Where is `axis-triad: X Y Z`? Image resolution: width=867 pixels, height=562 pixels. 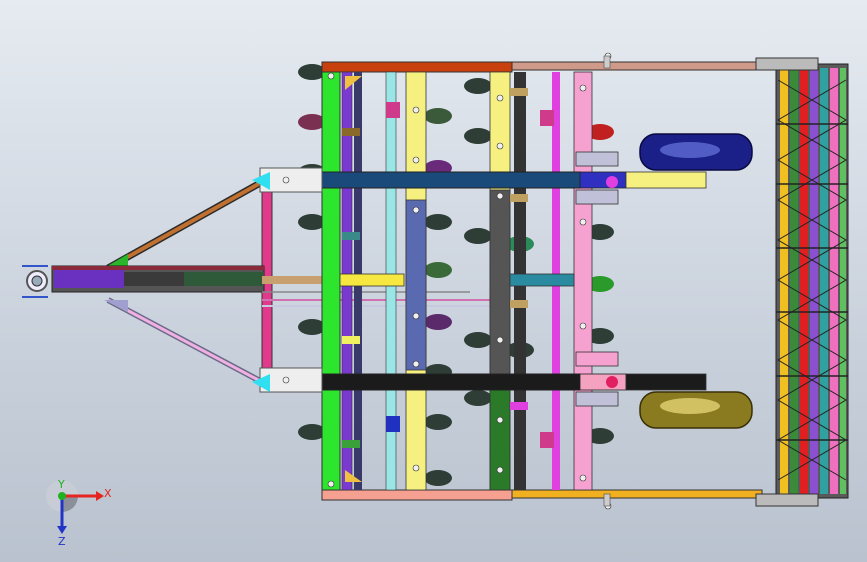
axis-triad: X Y Z is located at coordinates (79, 513).